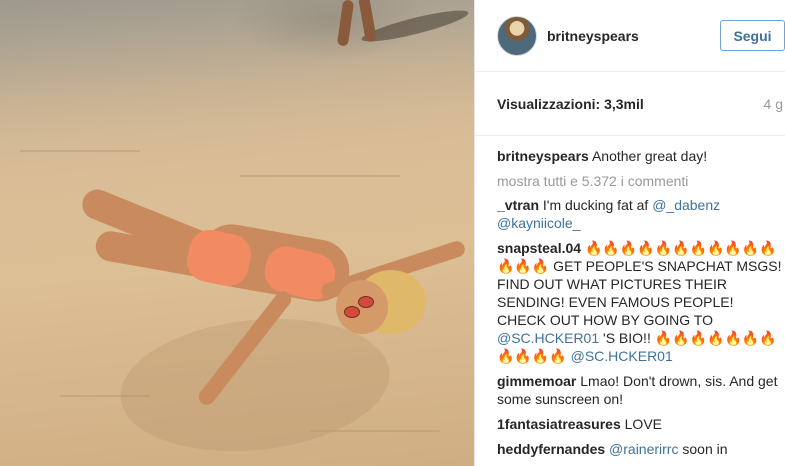  Describe the element at coordinates (597, 205) in the screenshot. I see `comment-text: I'm ducking fat af` at that location.